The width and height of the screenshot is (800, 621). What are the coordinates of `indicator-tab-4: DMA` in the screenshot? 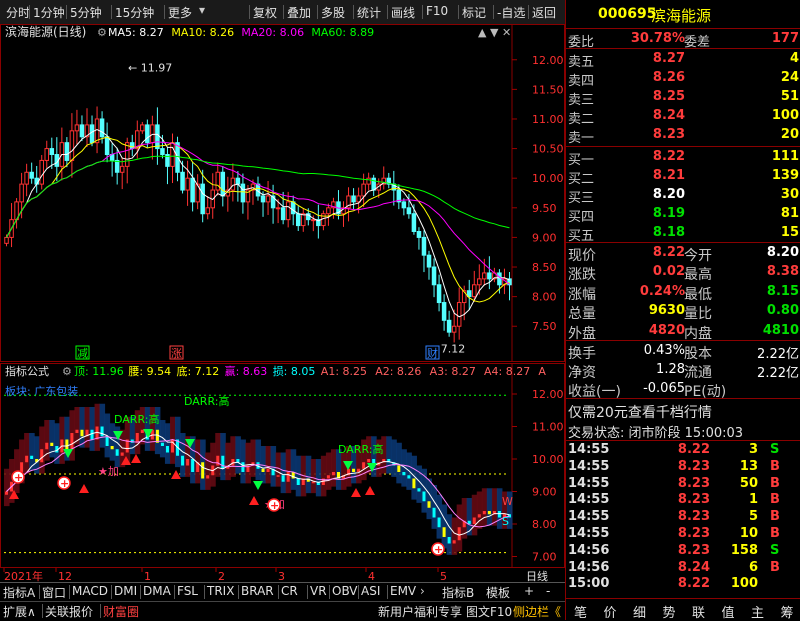 It's located at (157, 591).